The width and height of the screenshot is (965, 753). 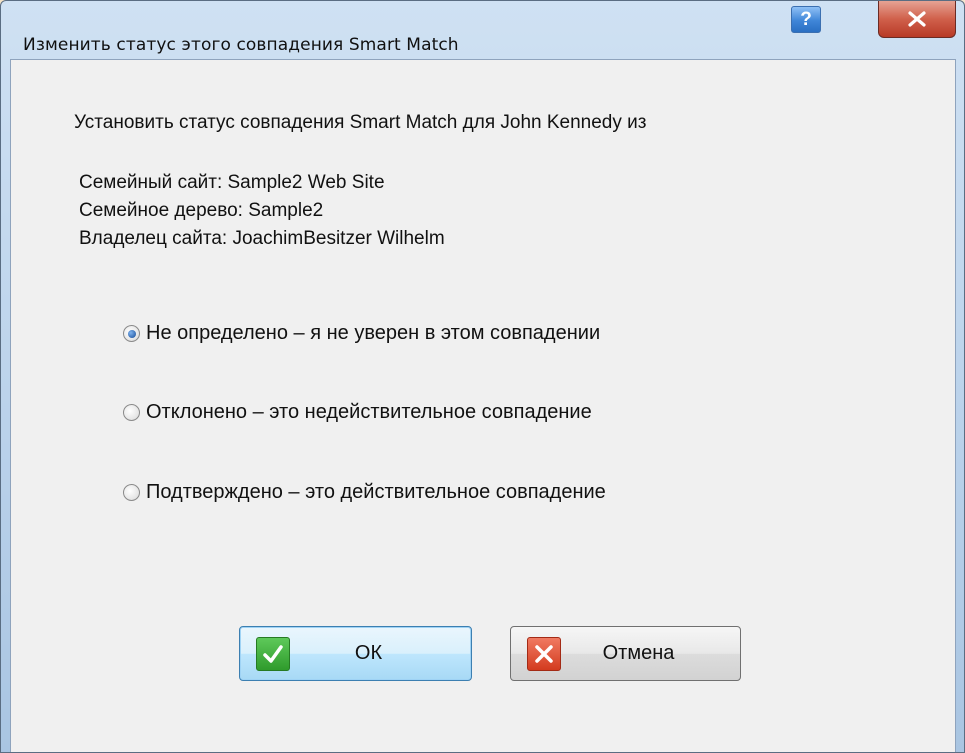 I want to click on cross-icon, so click(x=544, y=653).